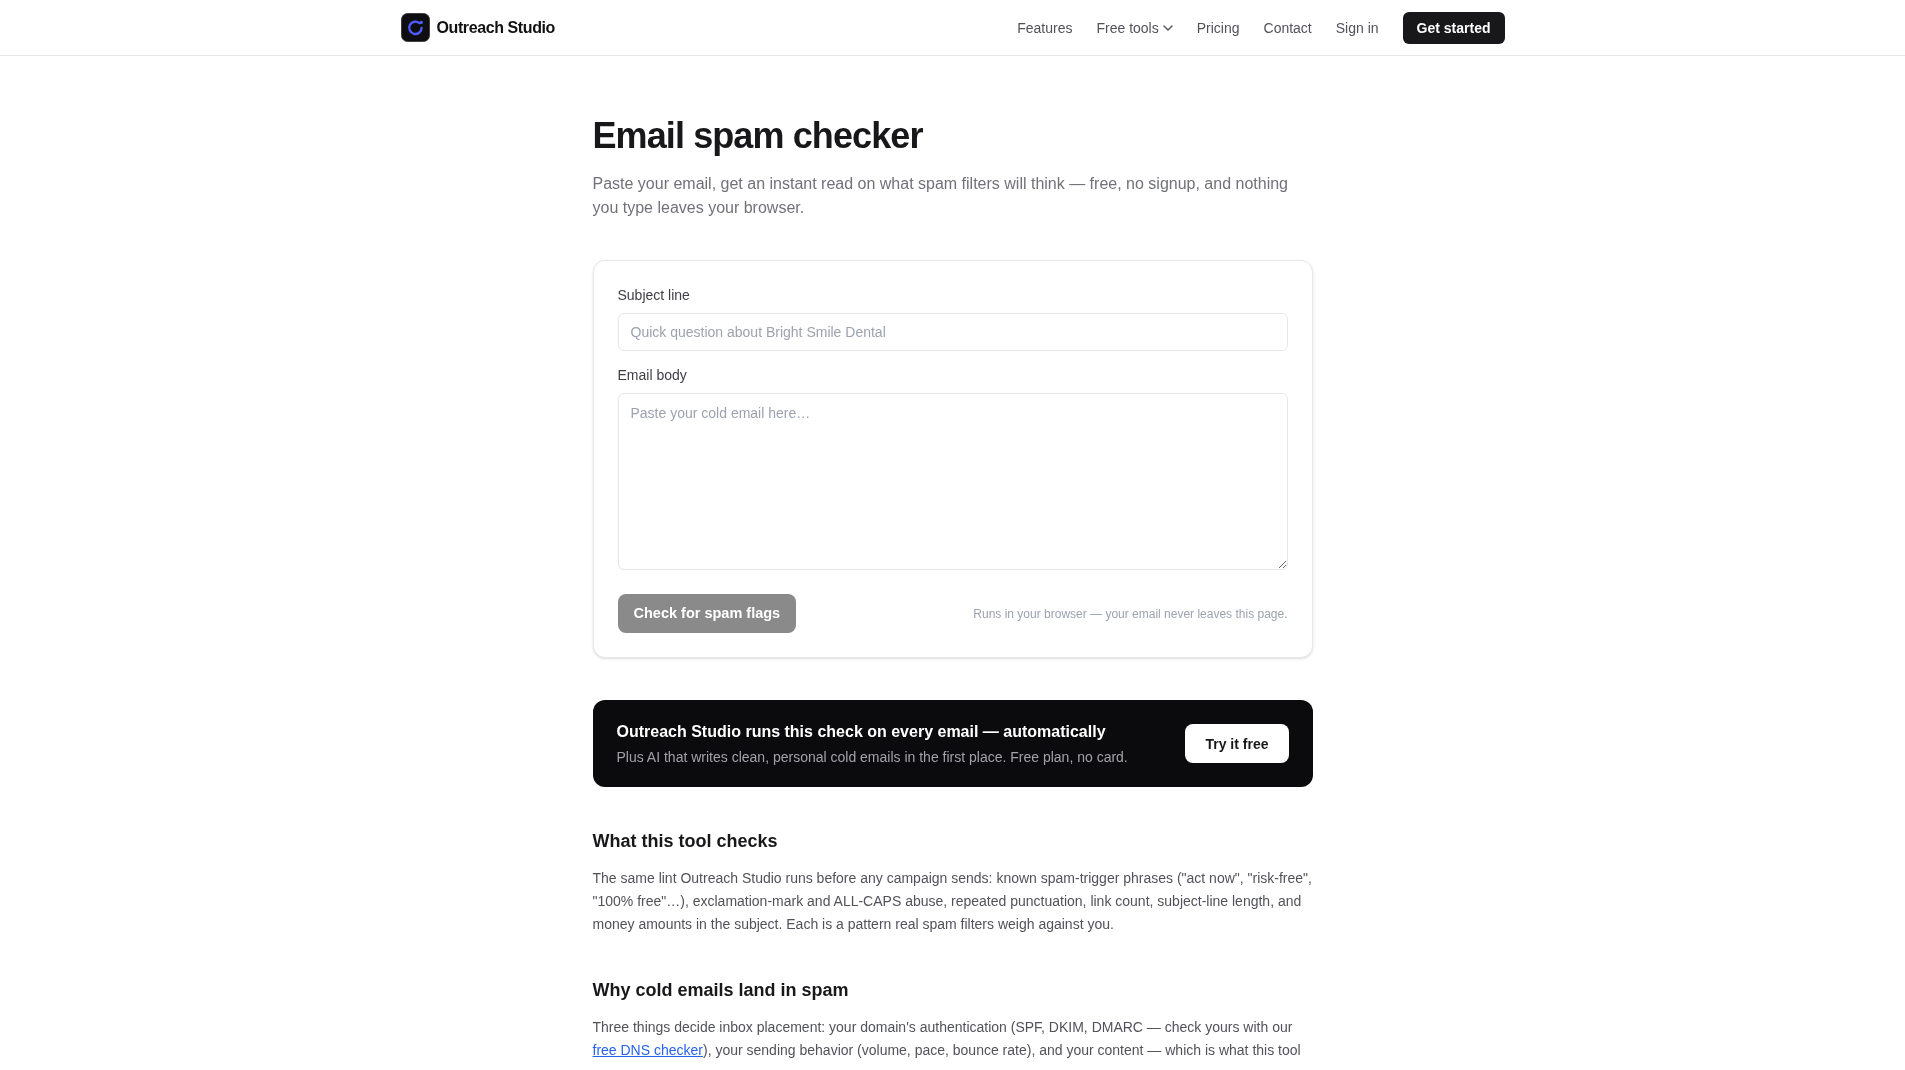 This screenshot has height=1070, width=1905. What do you see at coordinates (1045, 27) in the screenshot?
I see `nav-link: Features` at bounding box center [1045, 27].